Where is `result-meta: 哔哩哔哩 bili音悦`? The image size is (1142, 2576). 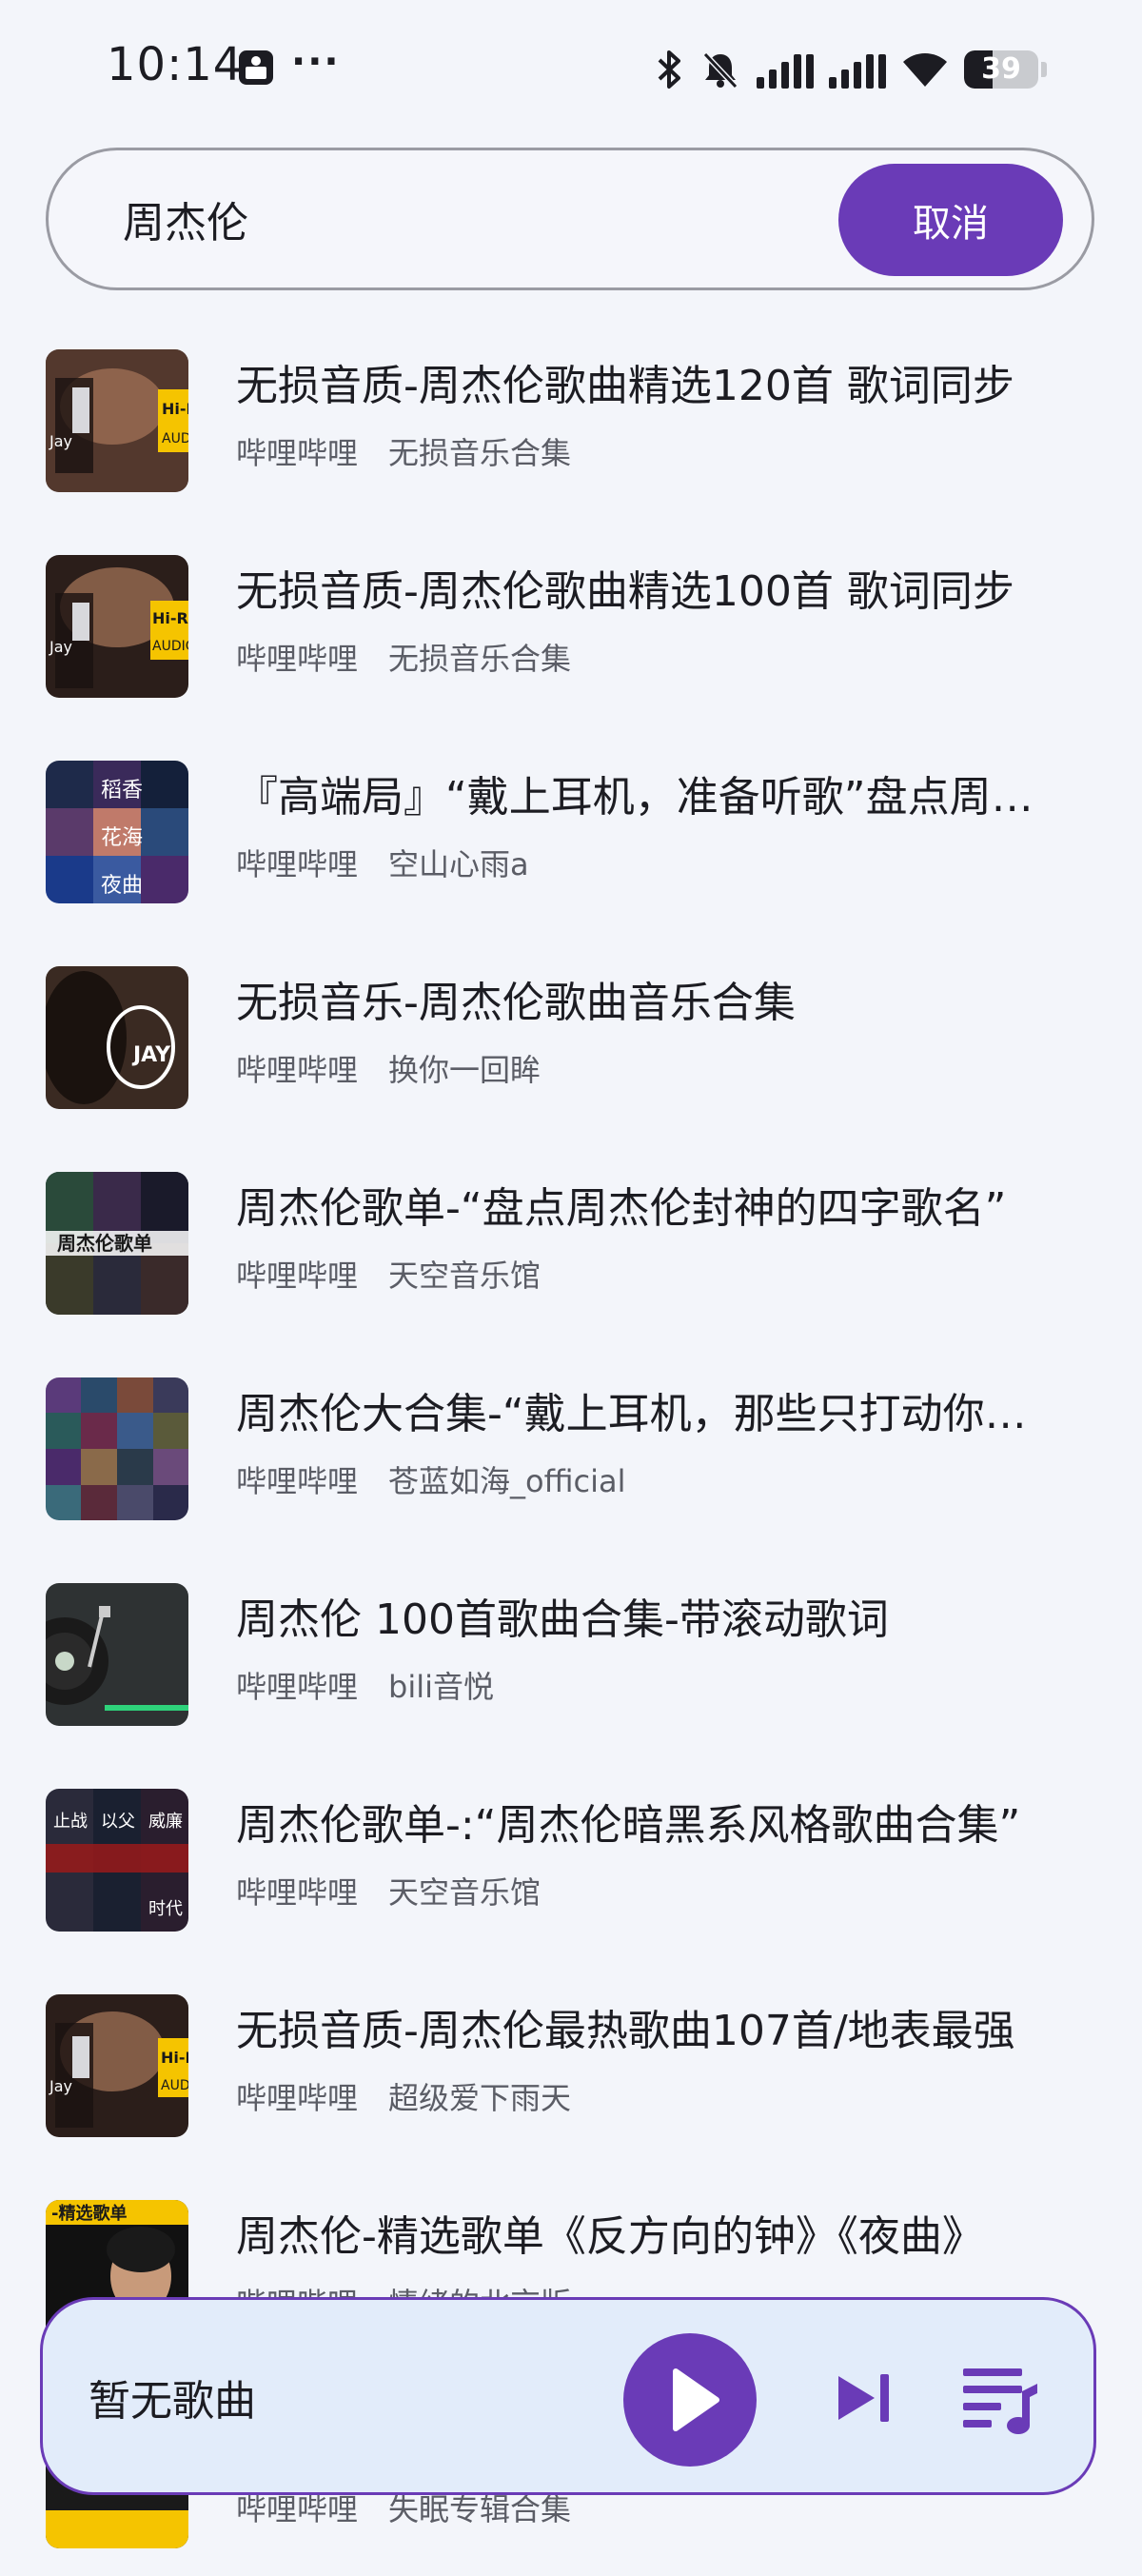 result-meta: 哔哩哔哩 bili音悦 is located at coordinates (365, 1687).